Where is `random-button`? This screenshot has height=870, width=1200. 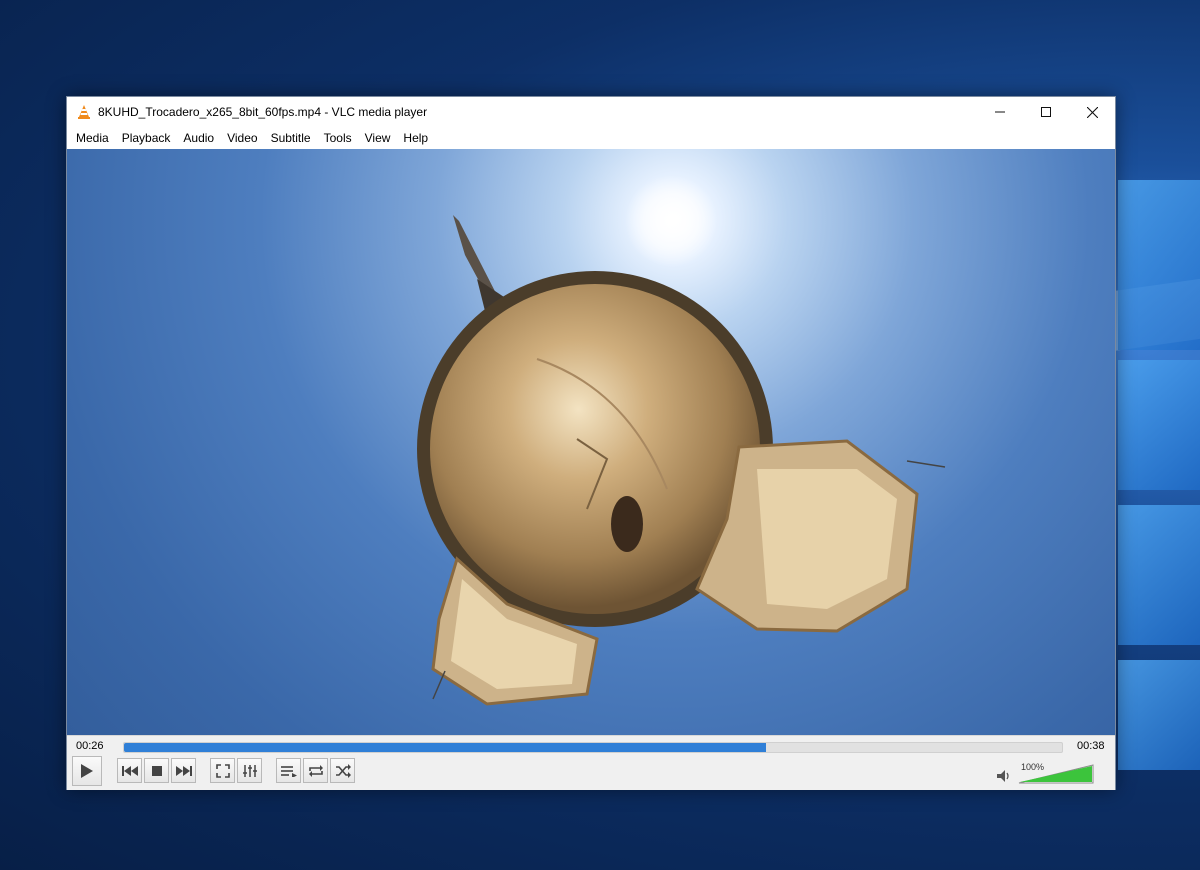 random-button is located at coordinates (342, 770).